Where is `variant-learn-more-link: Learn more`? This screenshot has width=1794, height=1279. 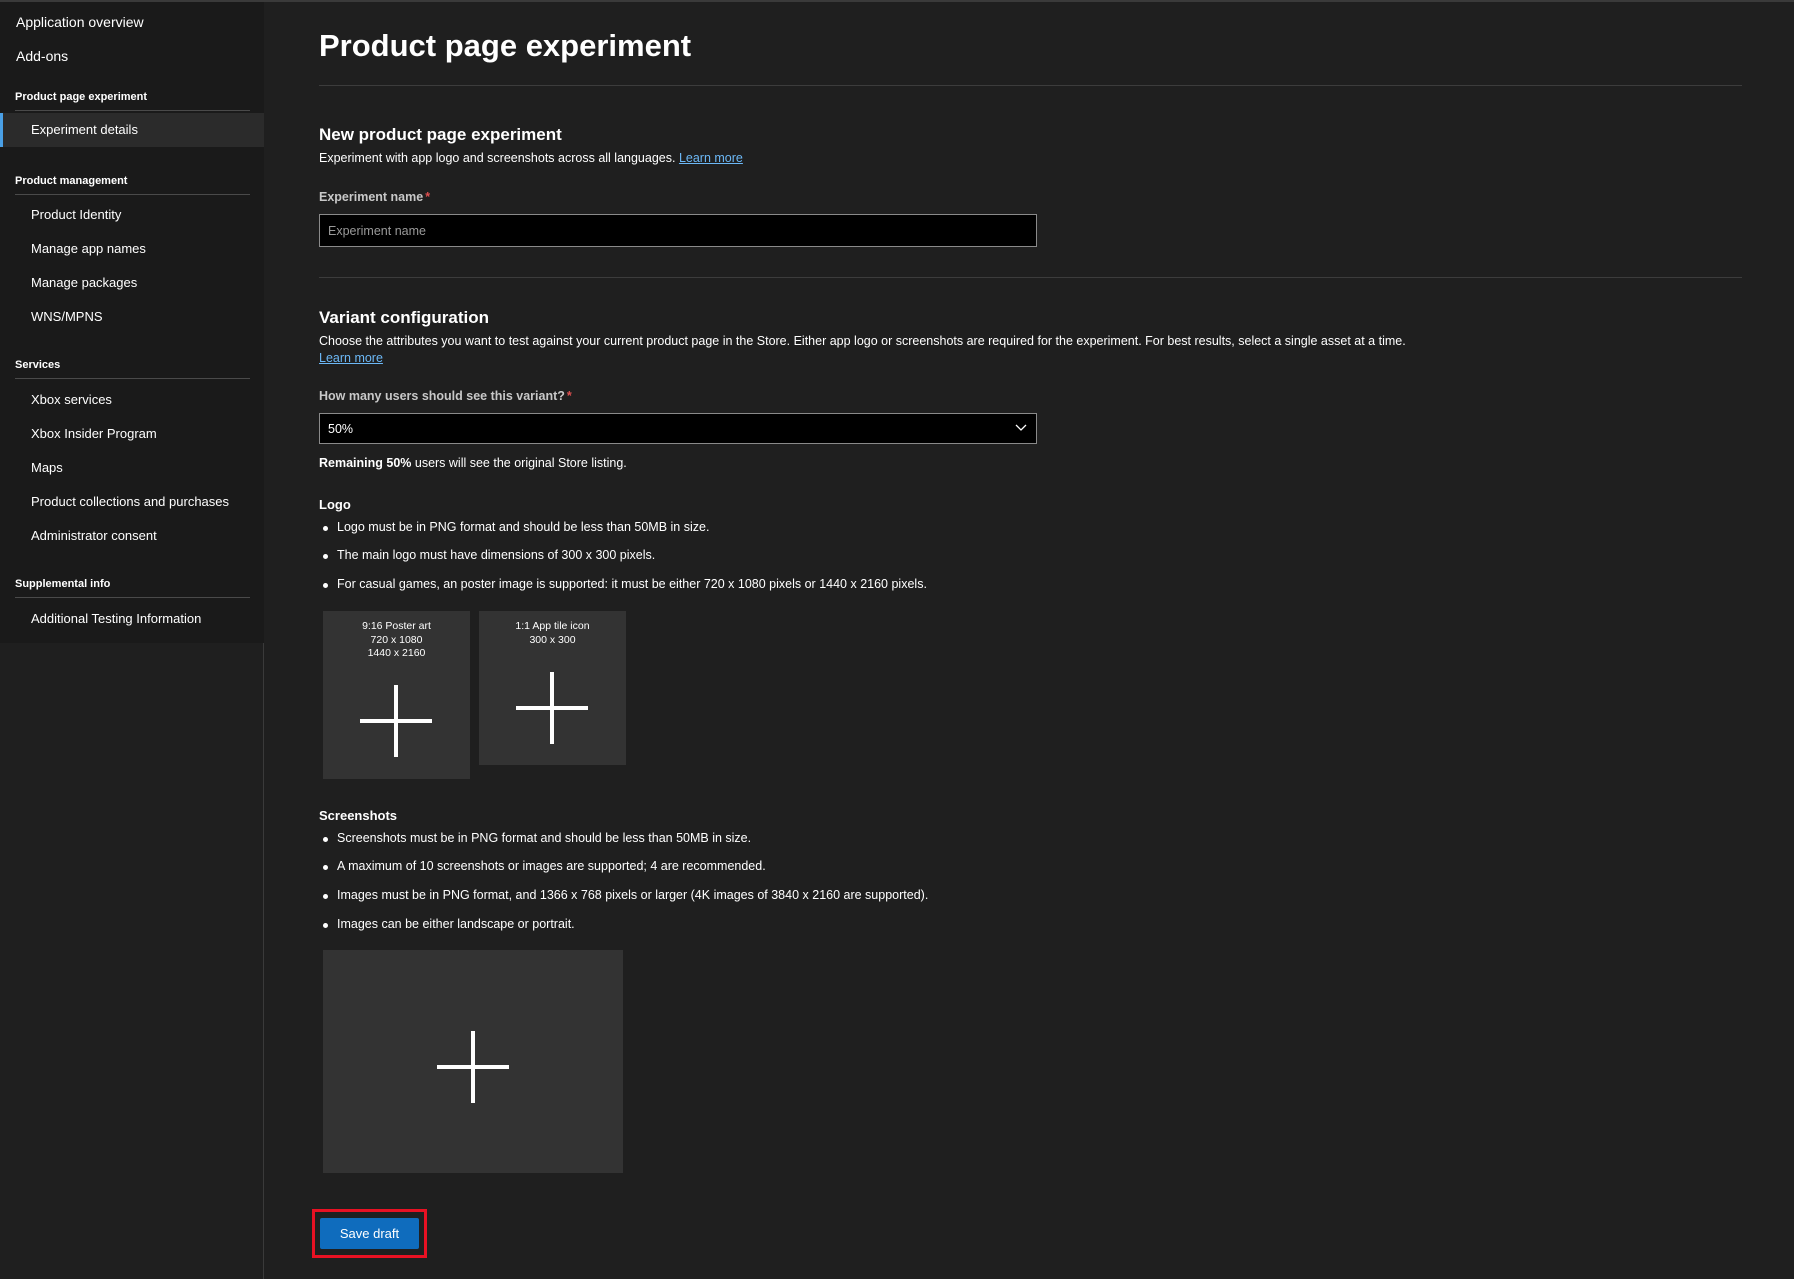
variant-learn-more-link: Learn more is located at coordinates (351, 358).